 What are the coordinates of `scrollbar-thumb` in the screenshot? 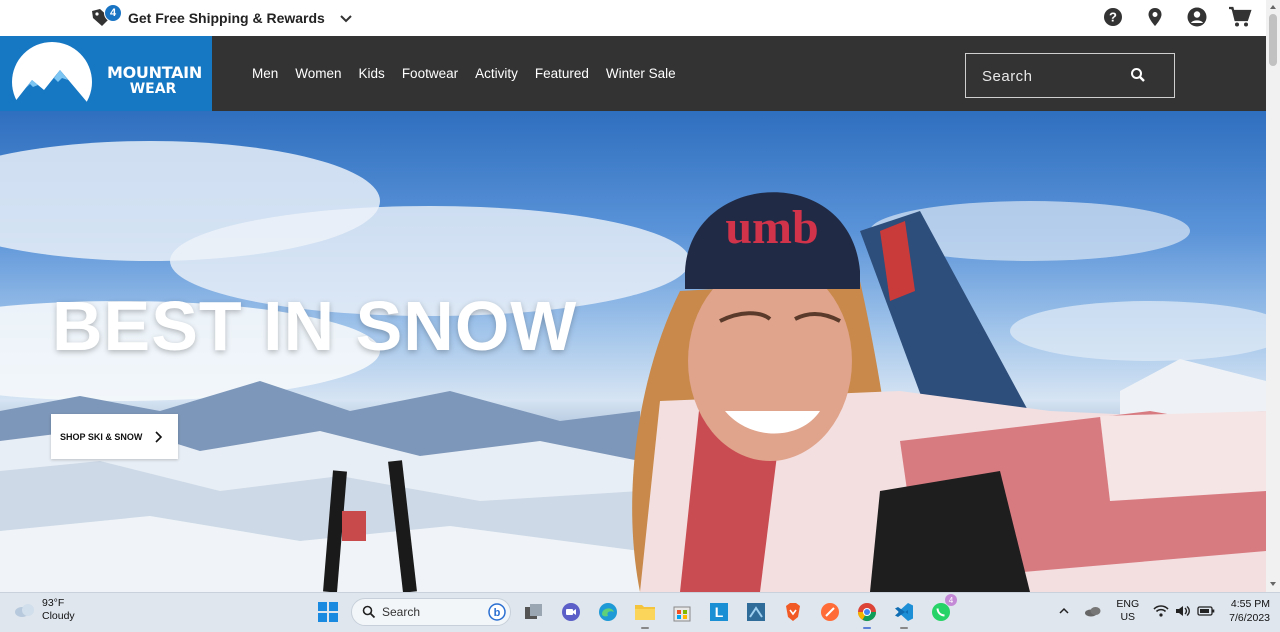 It's located at (1273, 40).